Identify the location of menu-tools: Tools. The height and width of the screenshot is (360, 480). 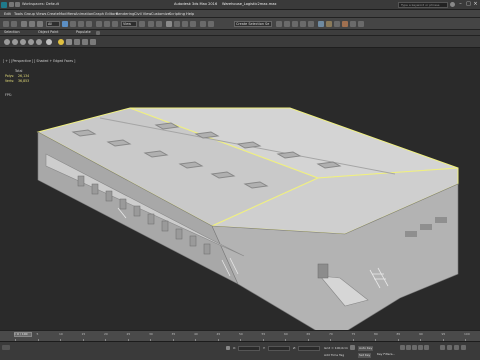
(18, 14).